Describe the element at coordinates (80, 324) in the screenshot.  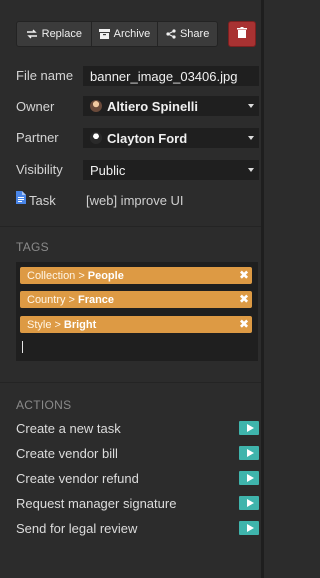
I see `tag-value: Bright` at that location.